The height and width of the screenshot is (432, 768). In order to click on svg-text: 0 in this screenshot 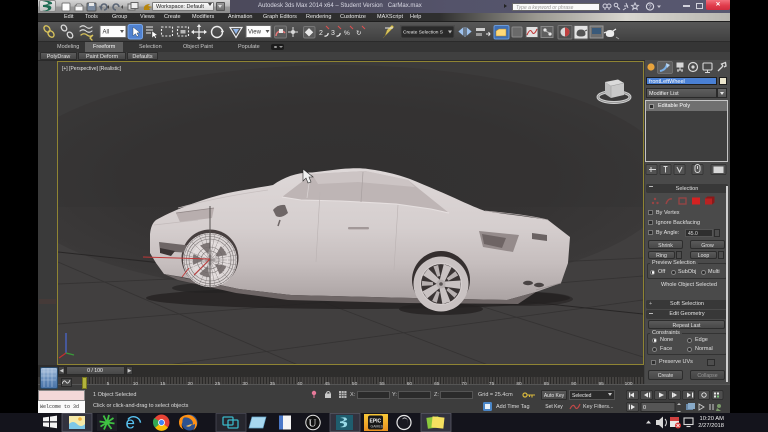, I will do `click(644, 408)`.